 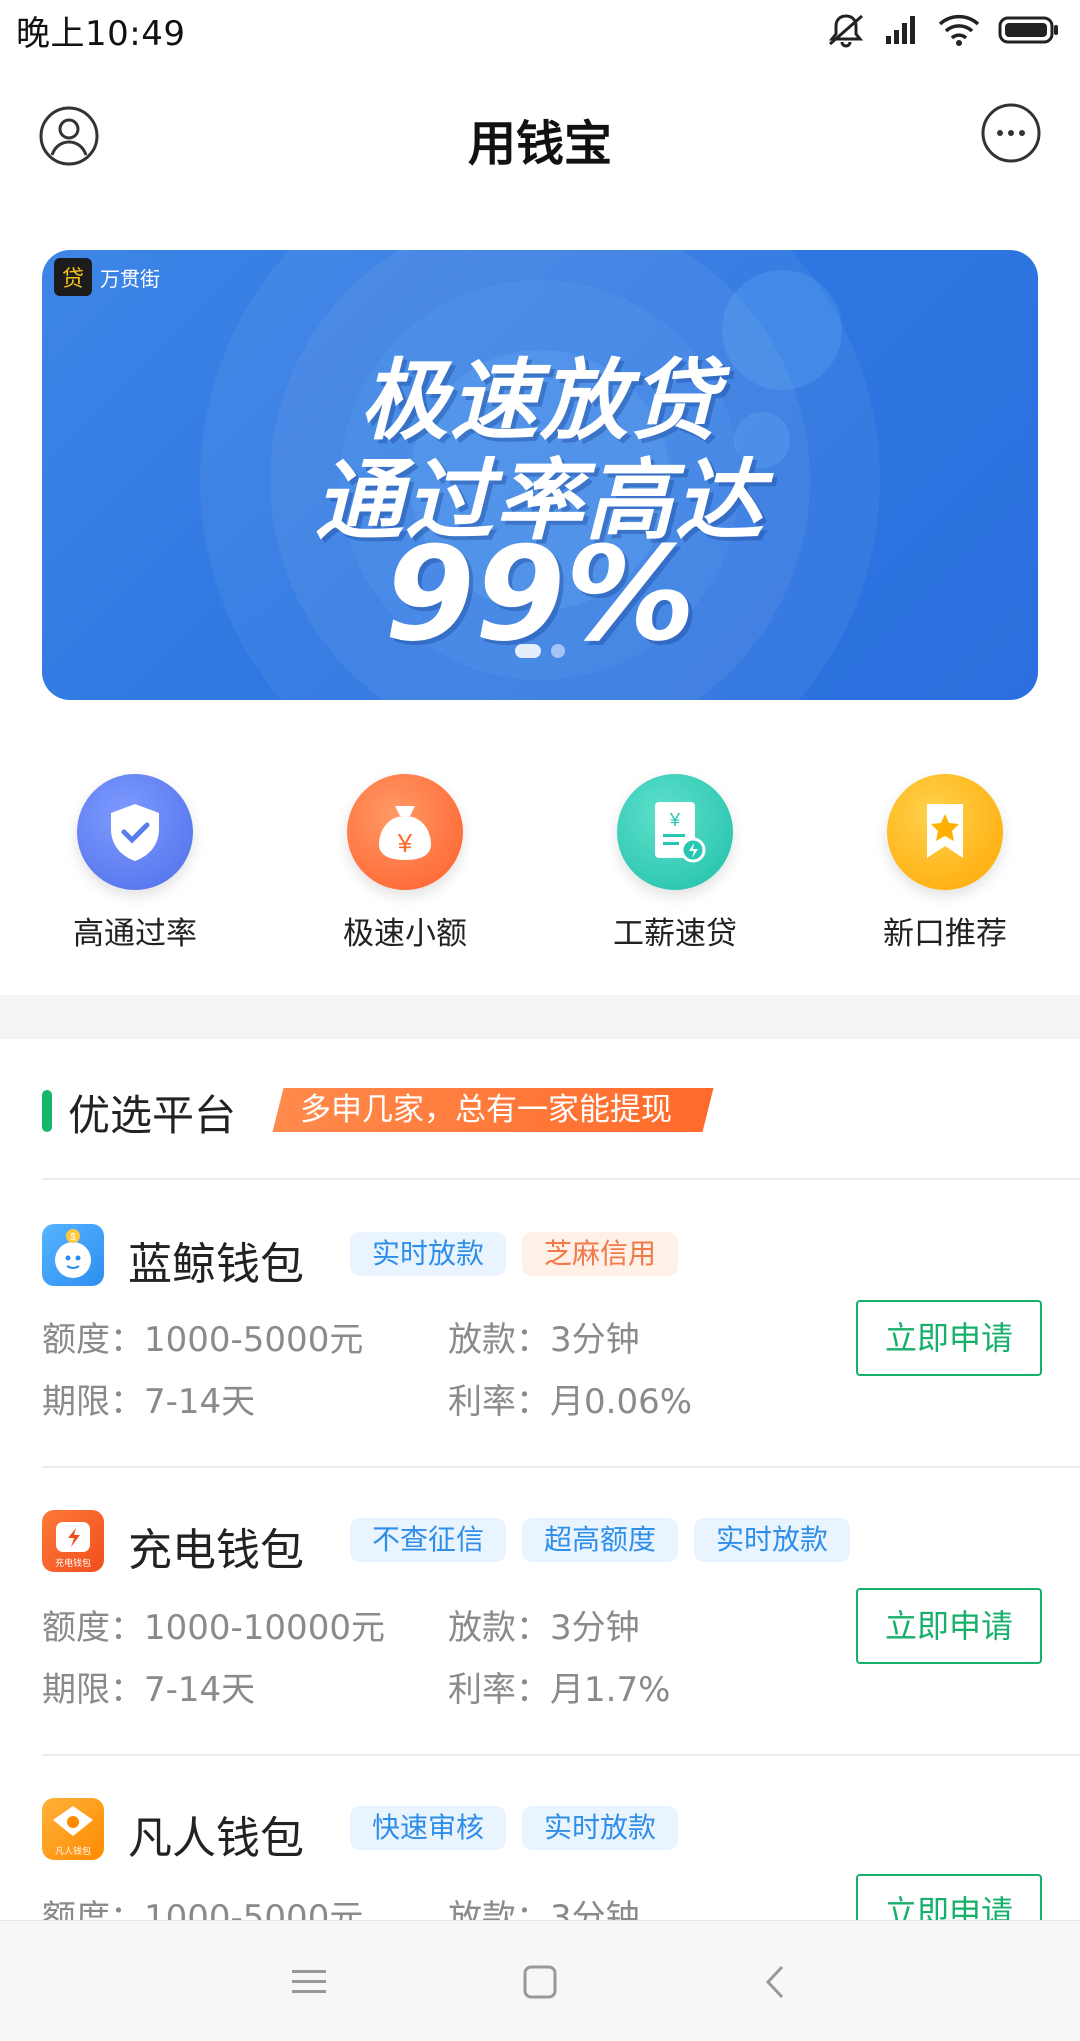 I want to click on banner-pagination, so click(x=540, y=651).